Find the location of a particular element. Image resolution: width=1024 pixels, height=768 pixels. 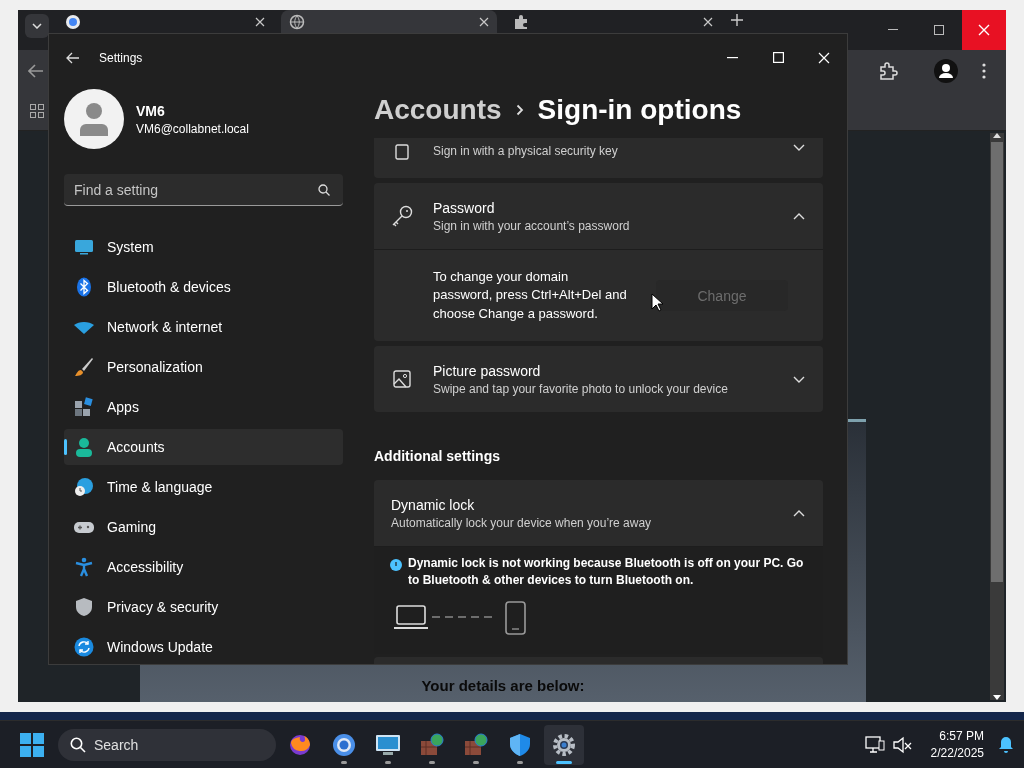

section-heading: Additional settings is located at coordinates (437, 456).